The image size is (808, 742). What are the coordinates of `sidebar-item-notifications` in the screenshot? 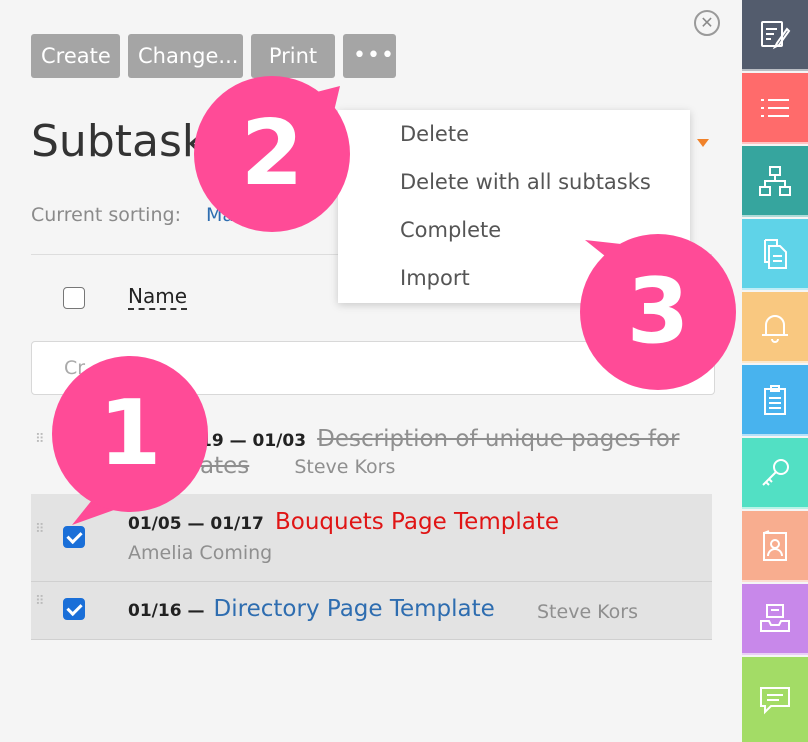 It's located at (775, 327).